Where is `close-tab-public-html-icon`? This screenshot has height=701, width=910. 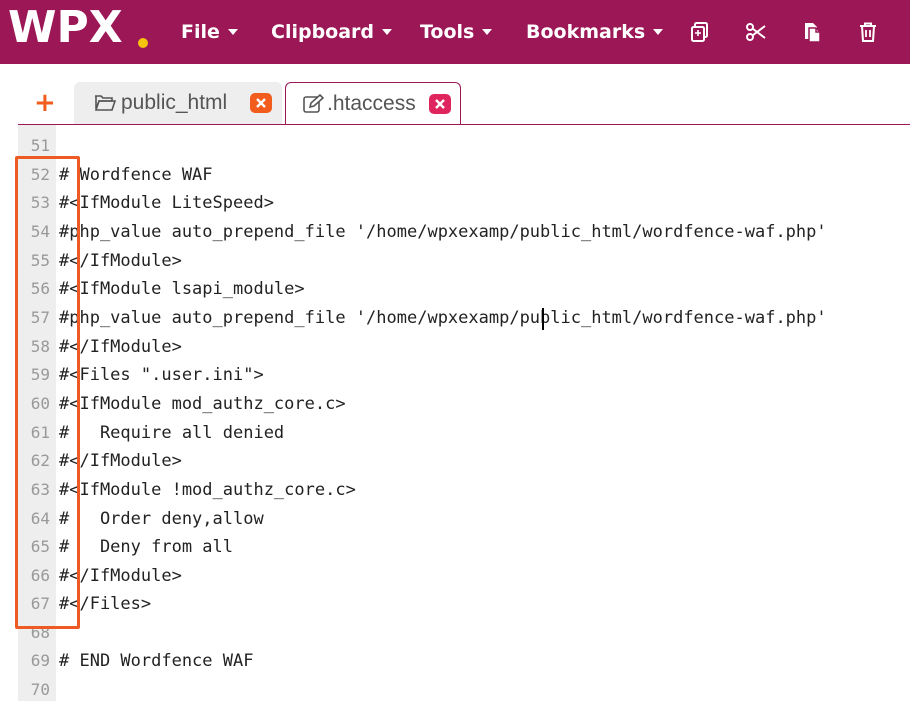 close-tab-public-html-icon is located at coordinates (261, 103).